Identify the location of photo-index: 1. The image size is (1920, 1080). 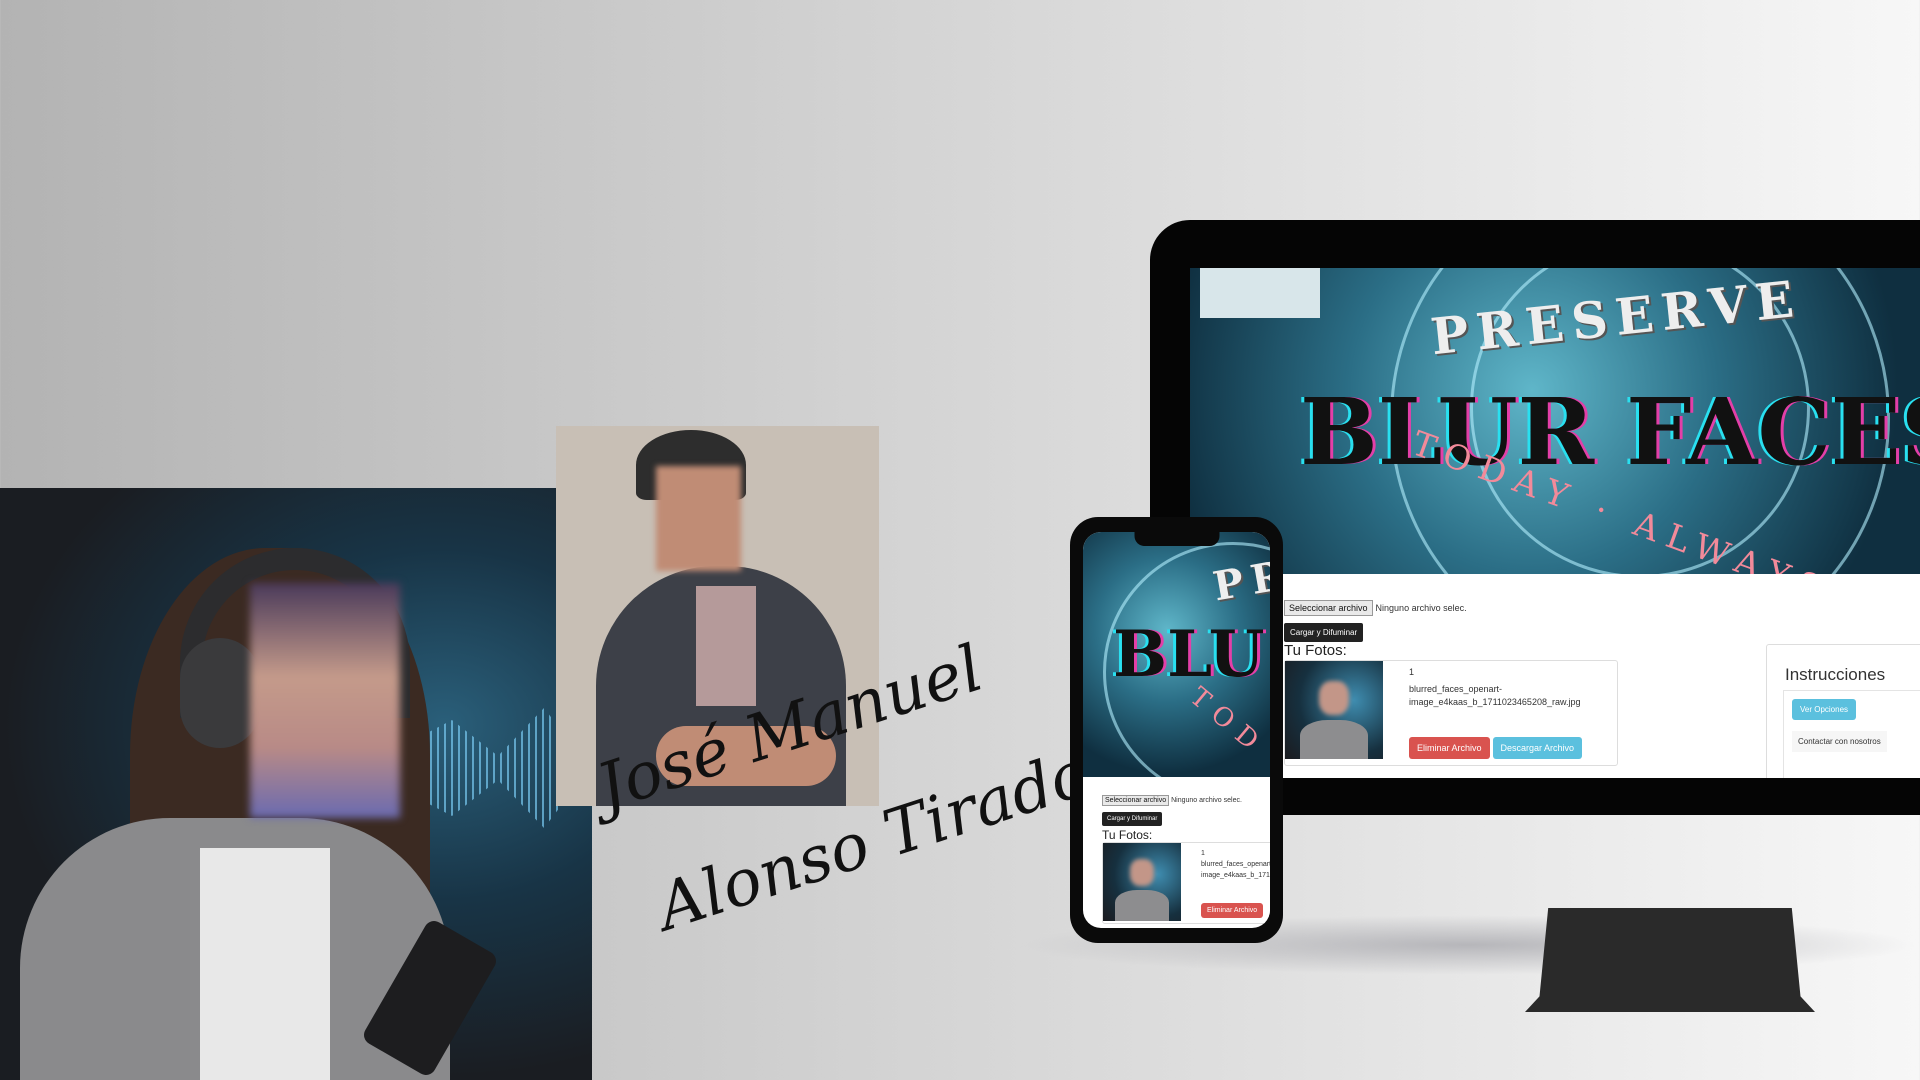
(1412, 672).